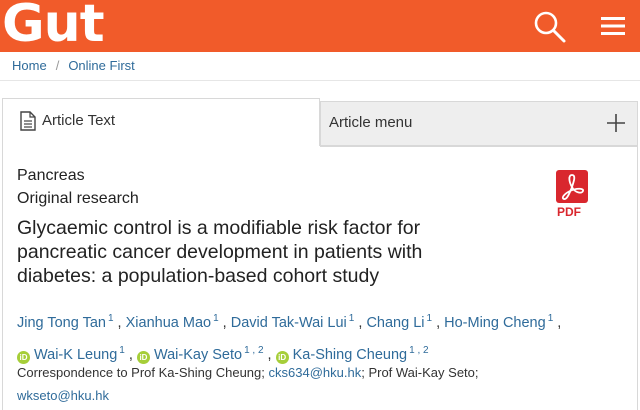  I want to click on pdf-label: PDF, so click(569, 212).